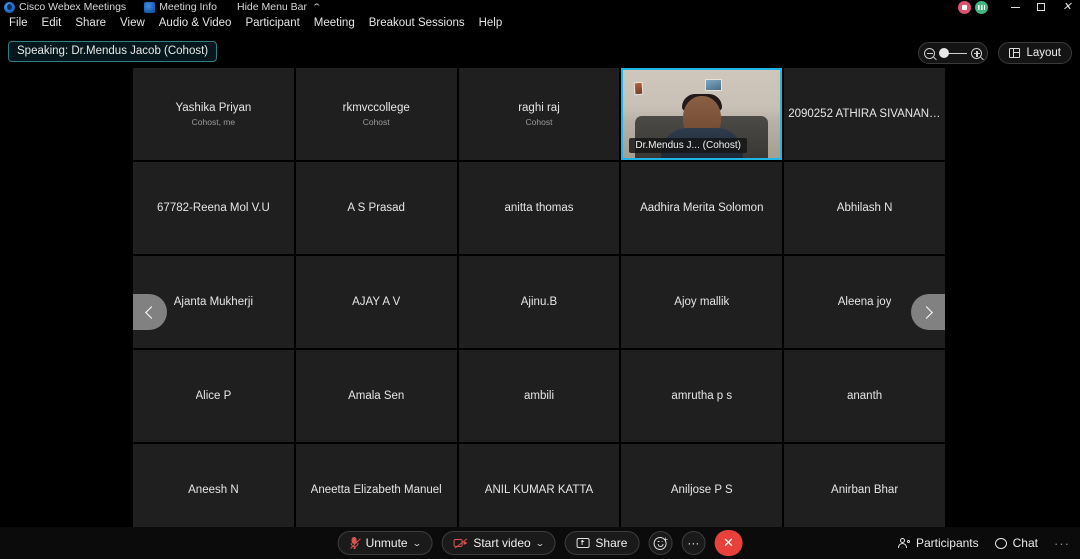  Describe the element at coordinates (491, 23) in the screenshot. I see `menu-help: Help` at that location.